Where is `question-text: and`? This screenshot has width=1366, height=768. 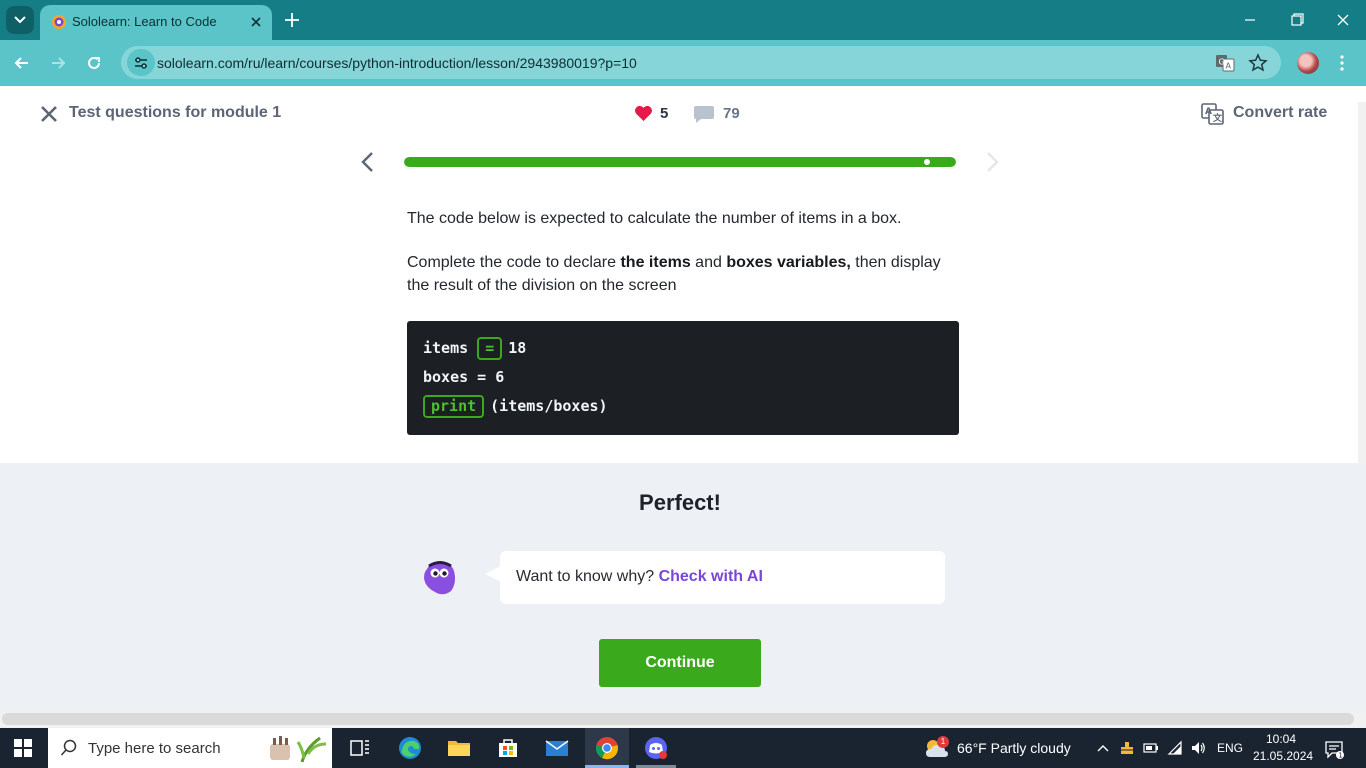 question-text: and is located at coordinates (708, 262).